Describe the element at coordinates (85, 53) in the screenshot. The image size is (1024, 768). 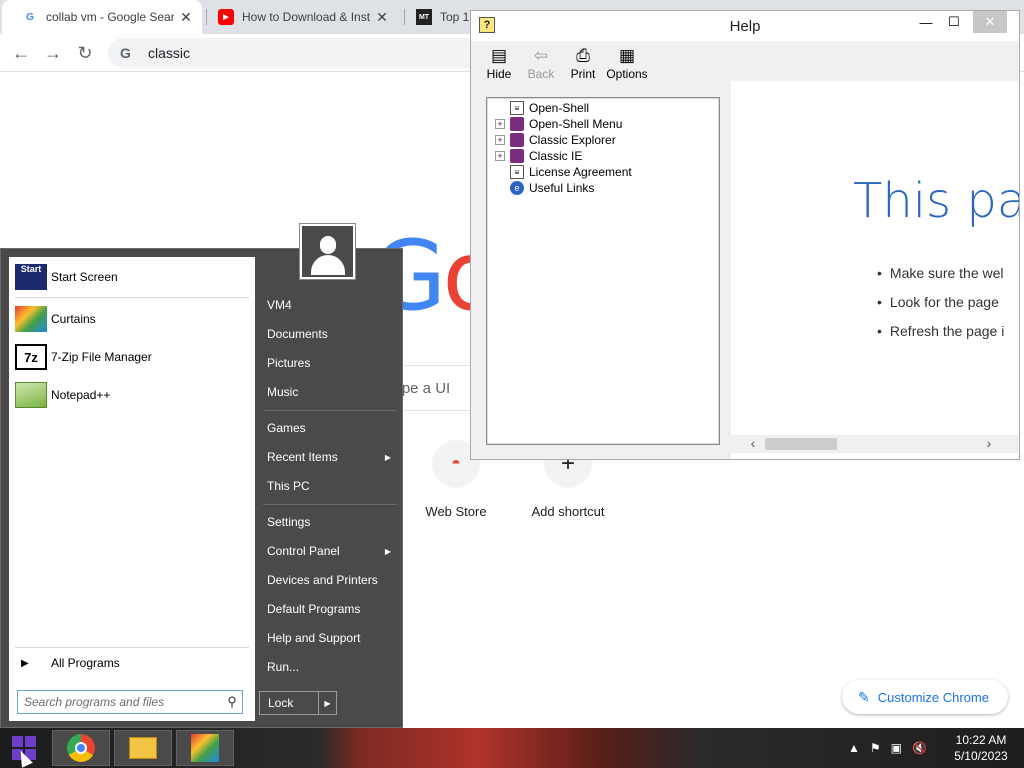
I see `reload-icon: ↻` at that location.